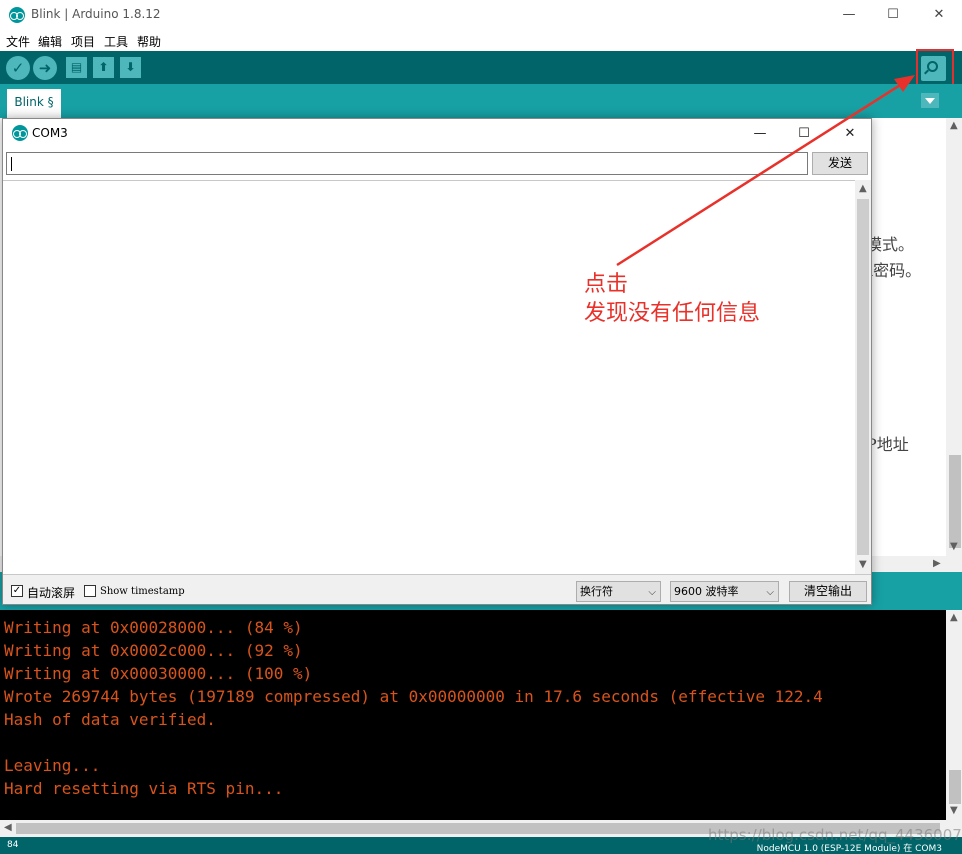  I want to click on title-bar: Blink | Arduino 1.8.12 — ☐ ✕, so click(481, 15).